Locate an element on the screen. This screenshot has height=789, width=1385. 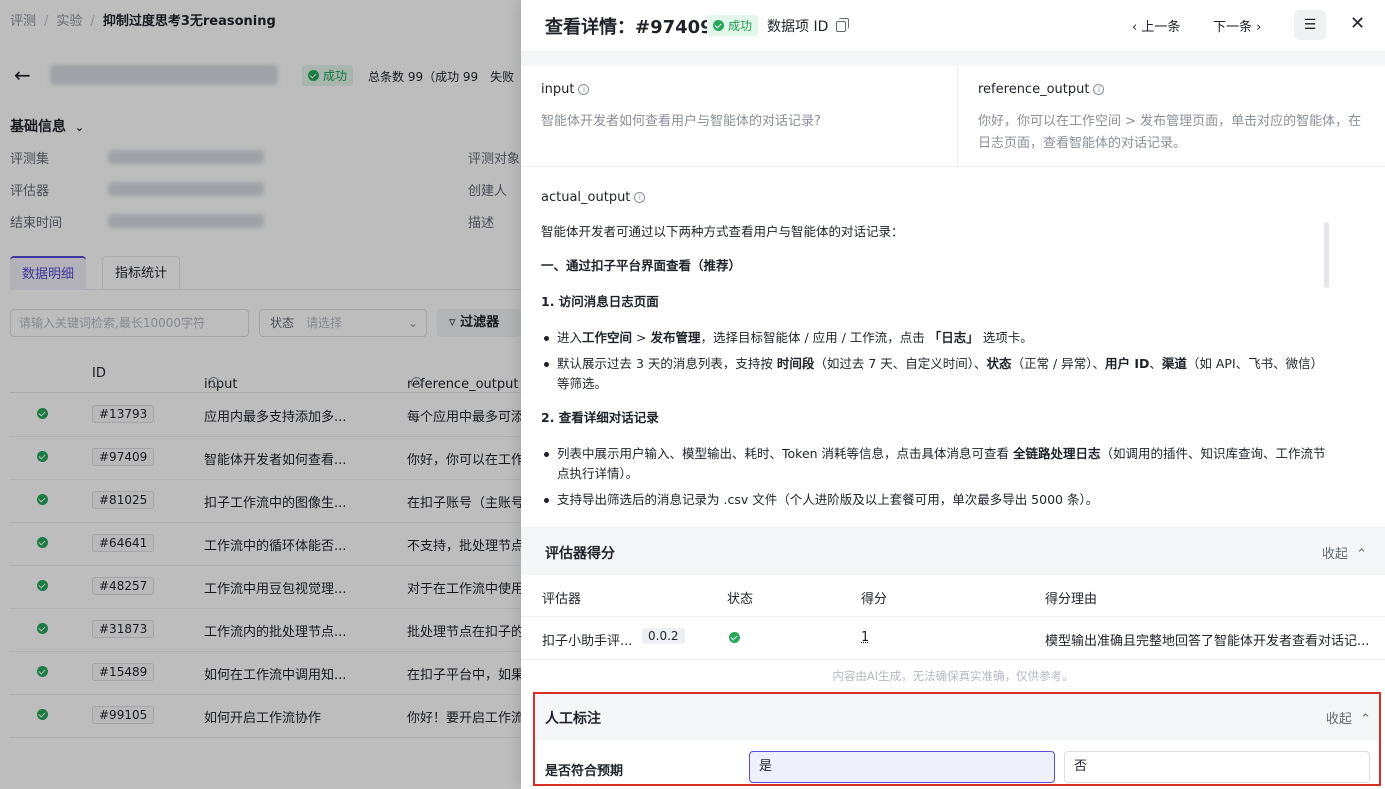
chevron-right-icon: › is located at coordinates (1259, 27).